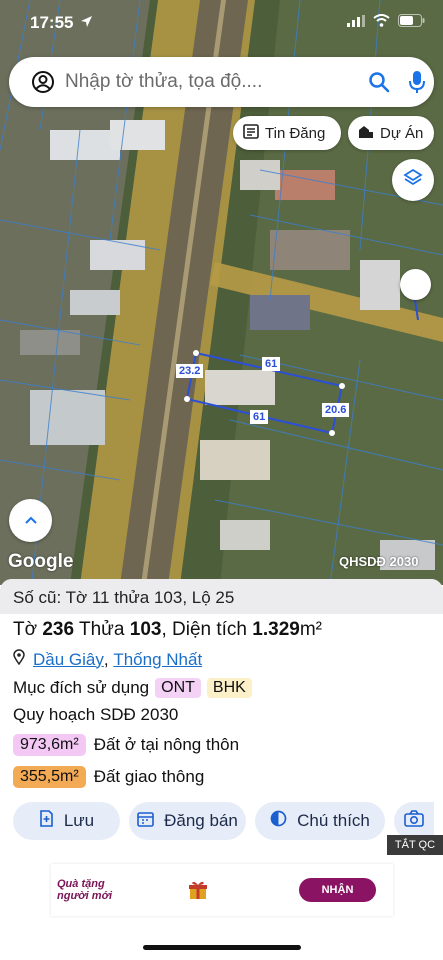 The height and width of the screenshot is (960, 443). I want to click on map-pin-icon, so click(19, 659).